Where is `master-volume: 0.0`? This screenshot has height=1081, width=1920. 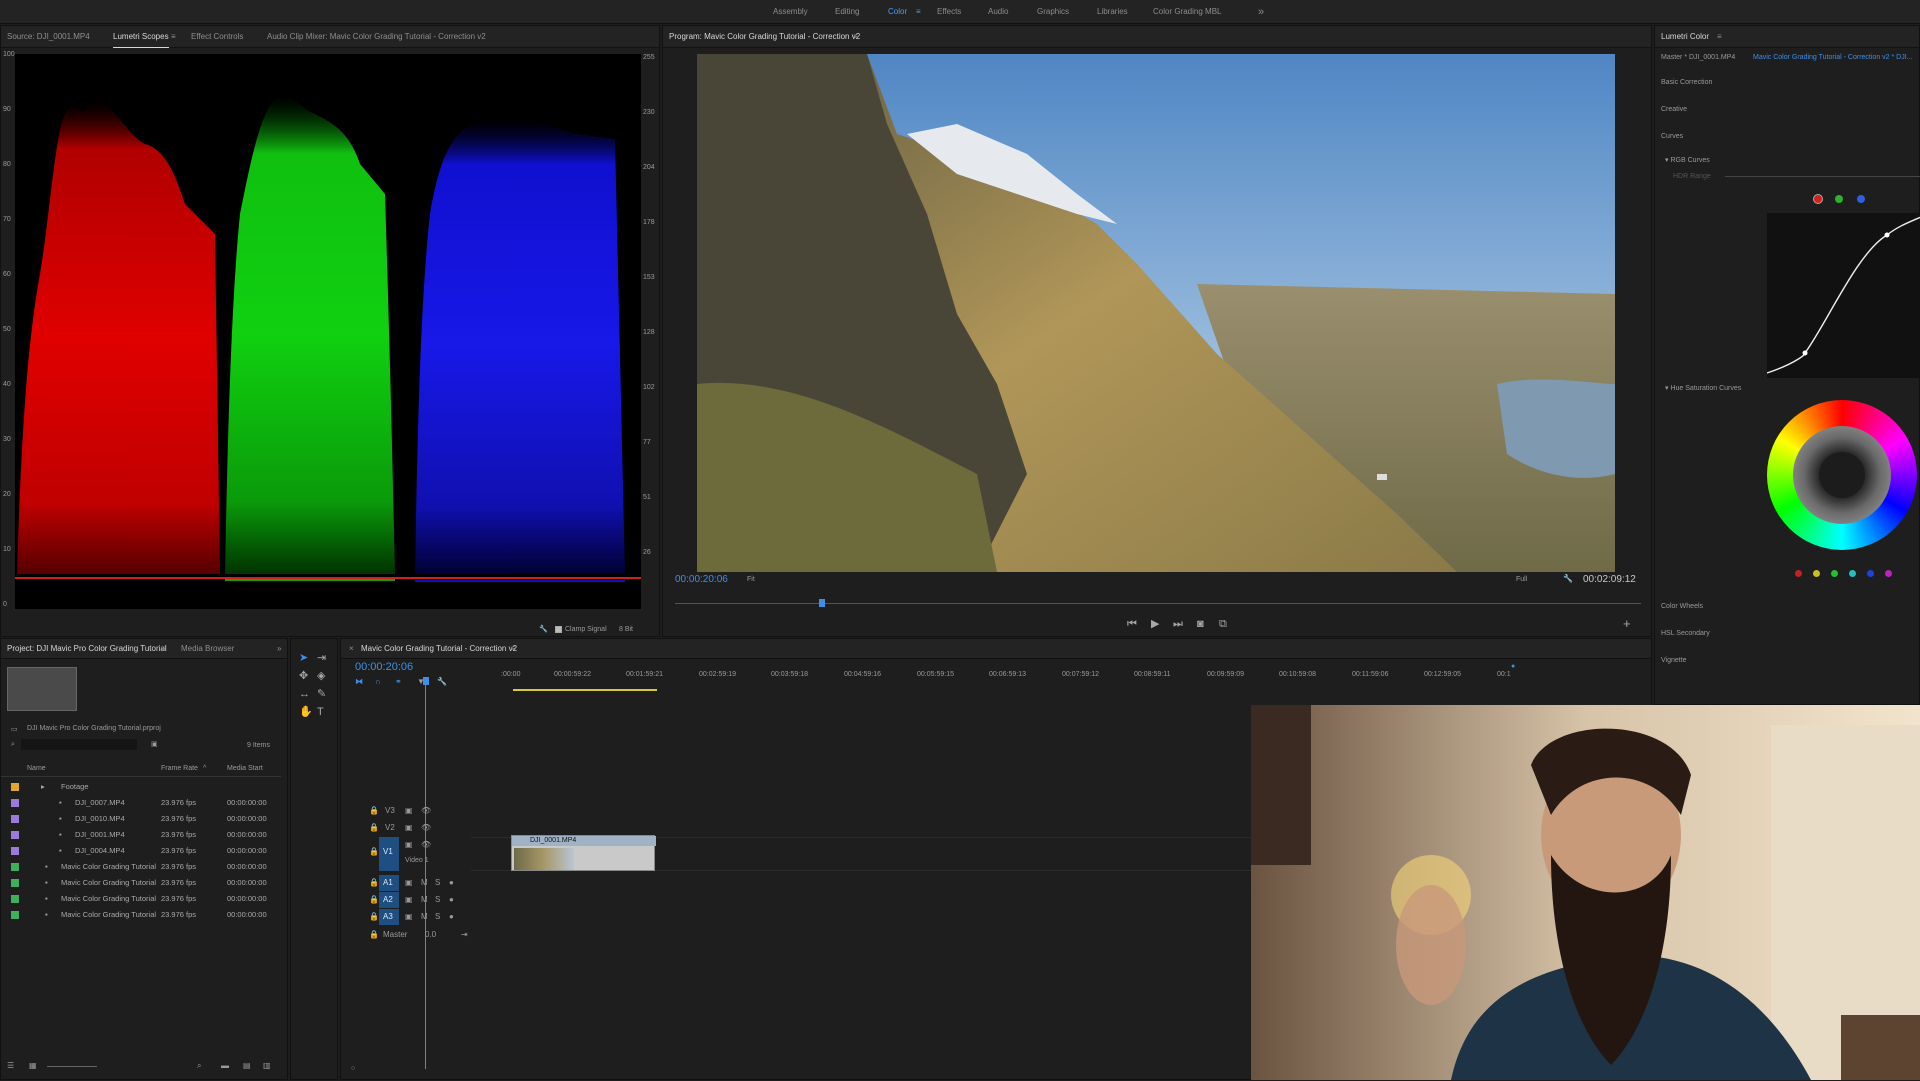
master-volume: 0.0 is located at coordinates (430, 934).